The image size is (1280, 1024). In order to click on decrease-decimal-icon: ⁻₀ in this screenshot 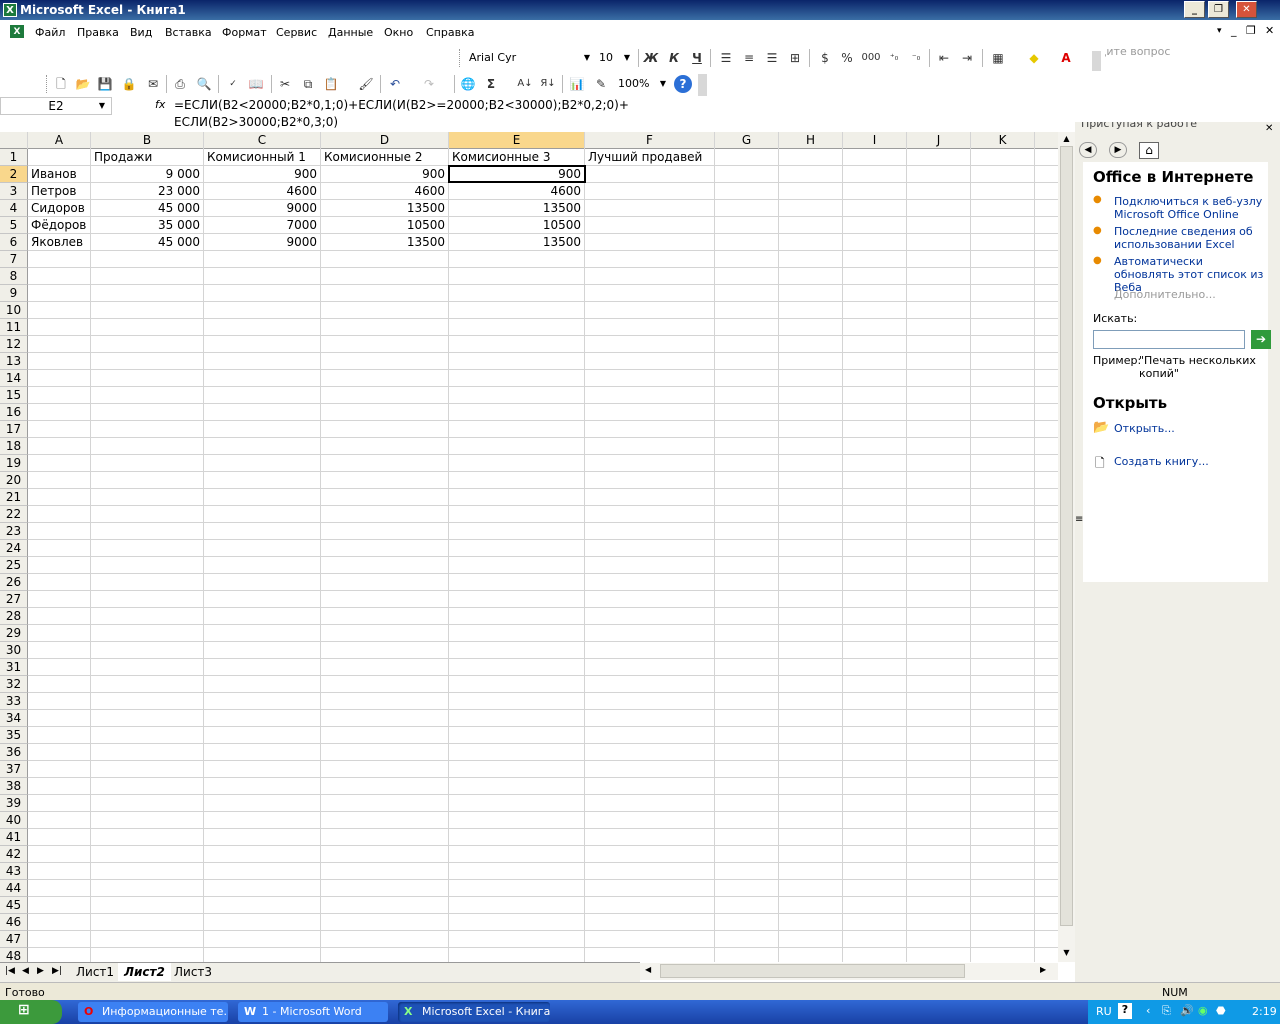, I will do `click(916, 58)`.